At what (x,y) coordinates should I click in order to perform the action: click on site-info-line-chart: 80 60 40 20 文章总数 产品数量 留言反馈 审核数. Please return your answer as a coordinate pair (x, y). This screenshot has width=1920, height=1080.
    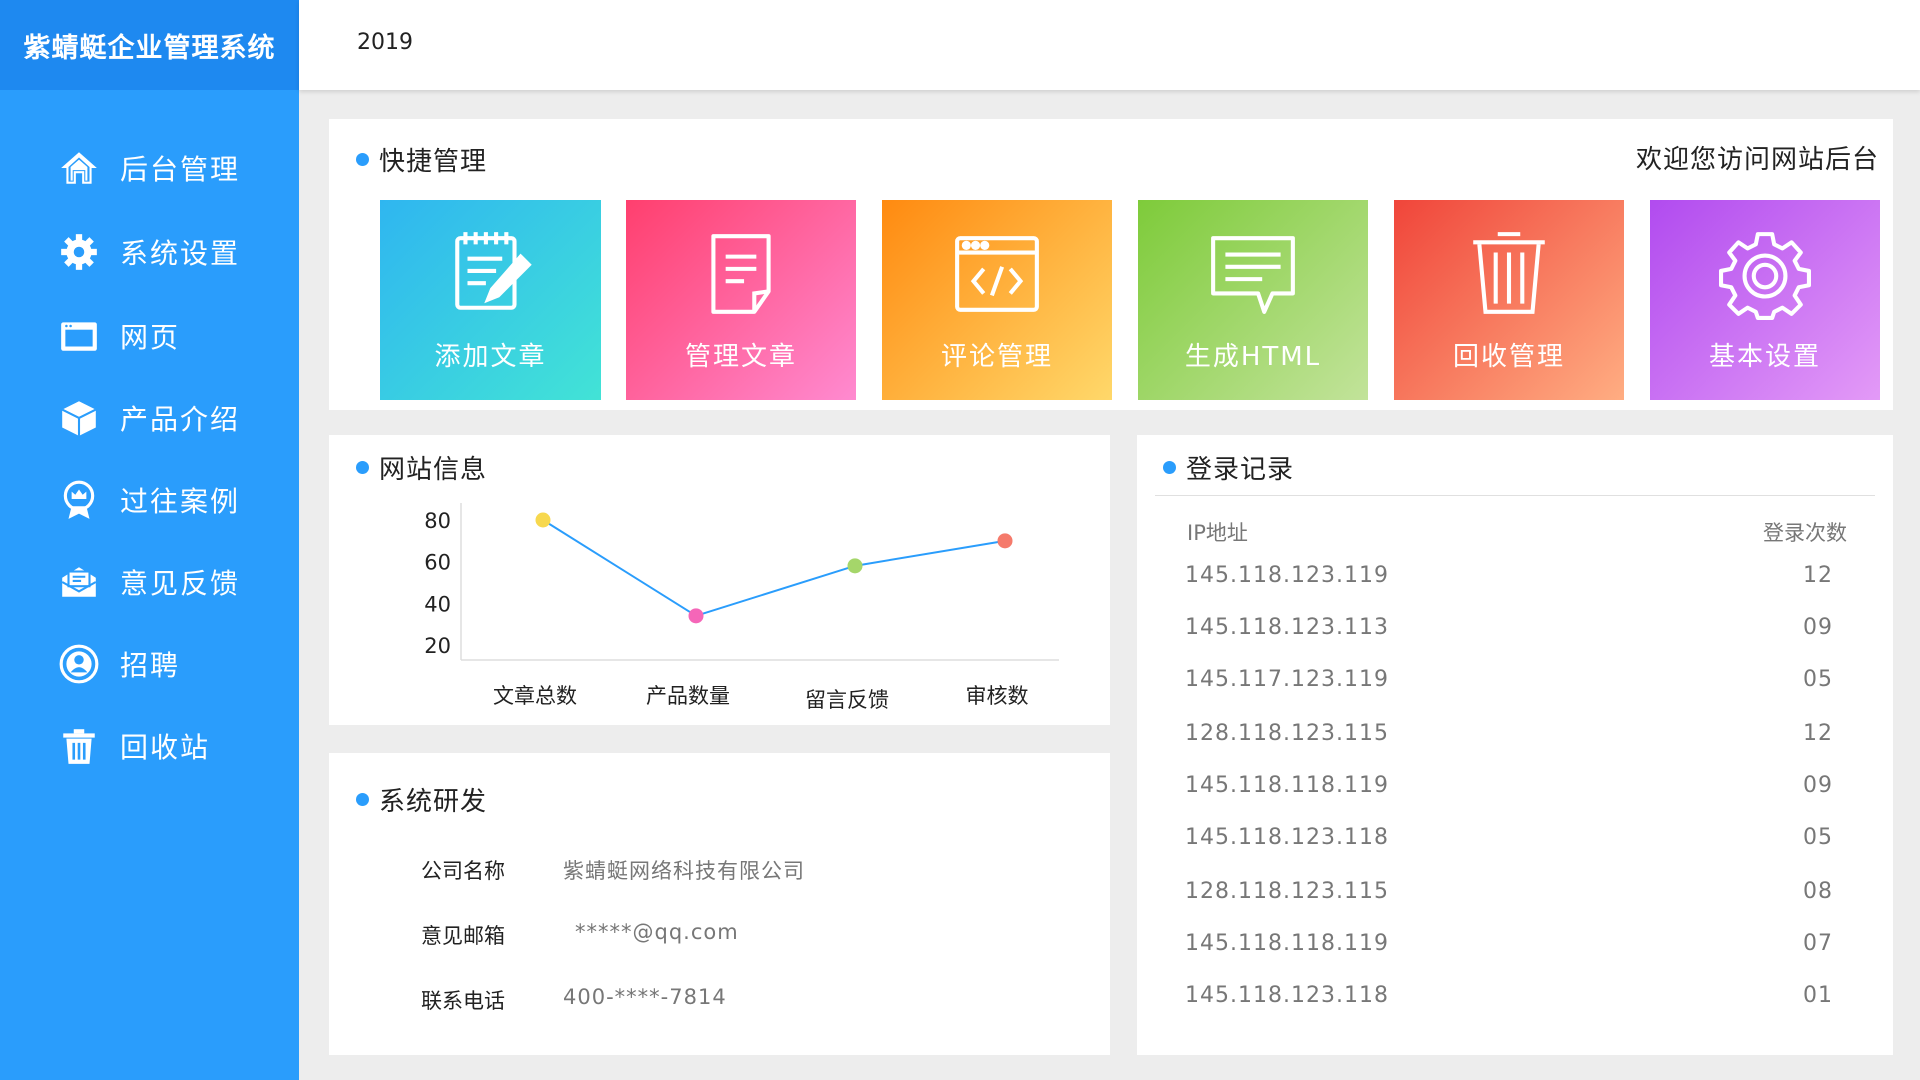
    Looking at the image, I should click on (741, 607).